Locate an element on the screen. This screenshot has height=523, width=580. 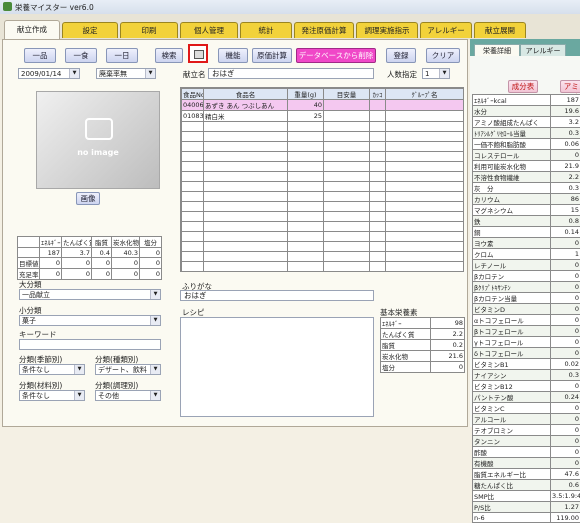
nutrient-row: 水分19.6 is located at coordinates (526, 111).